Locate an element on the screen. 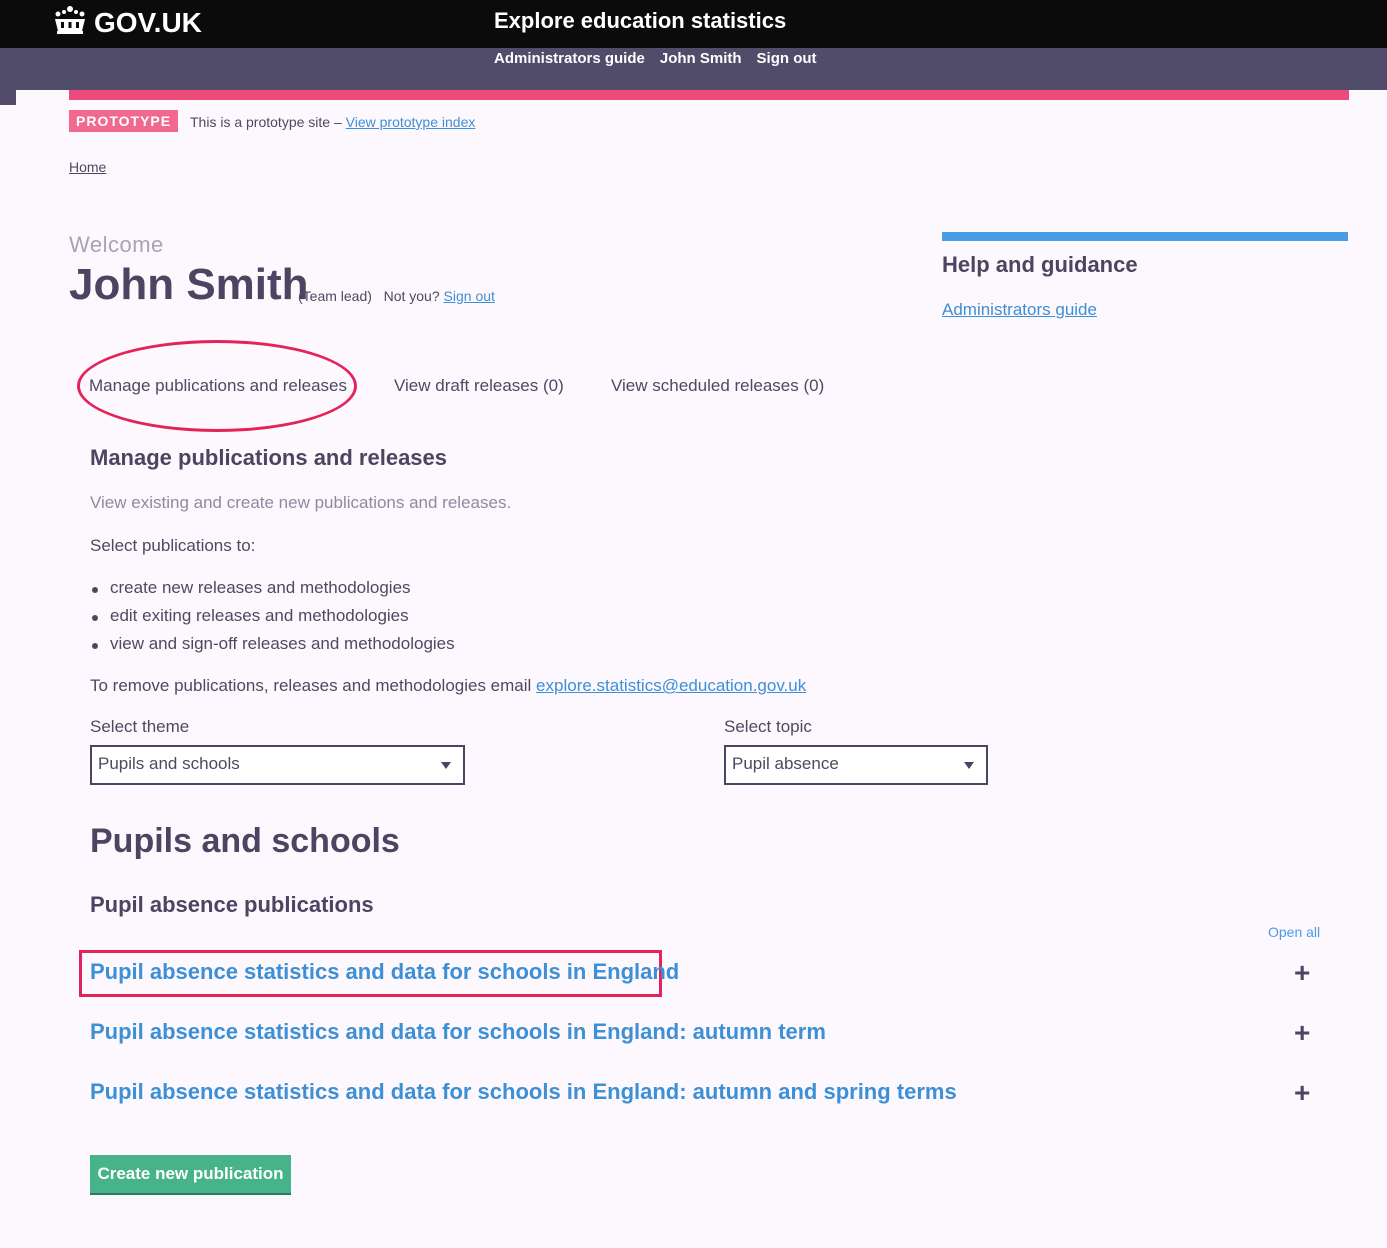  topic-select: Pupil absence is located at coordinates (856, 765).